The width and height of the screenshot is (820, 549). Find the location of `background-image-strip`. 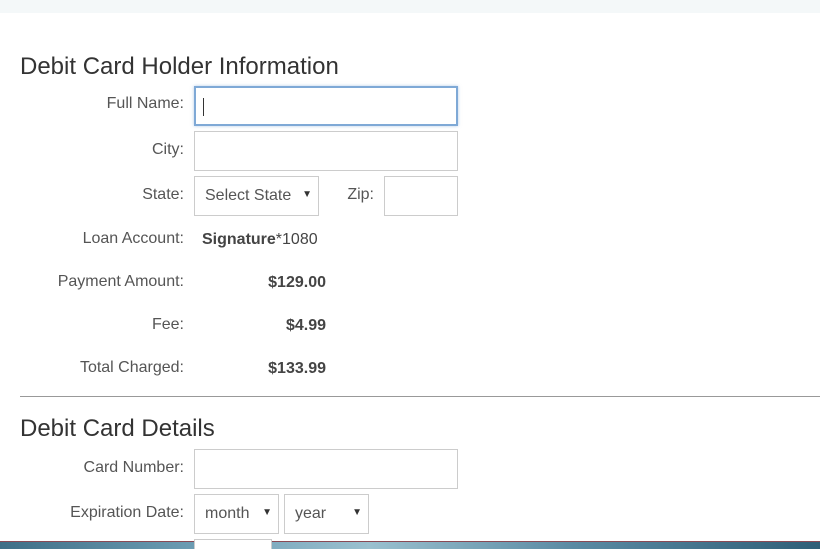

background-image-strip is located at coordinates (410, 544).